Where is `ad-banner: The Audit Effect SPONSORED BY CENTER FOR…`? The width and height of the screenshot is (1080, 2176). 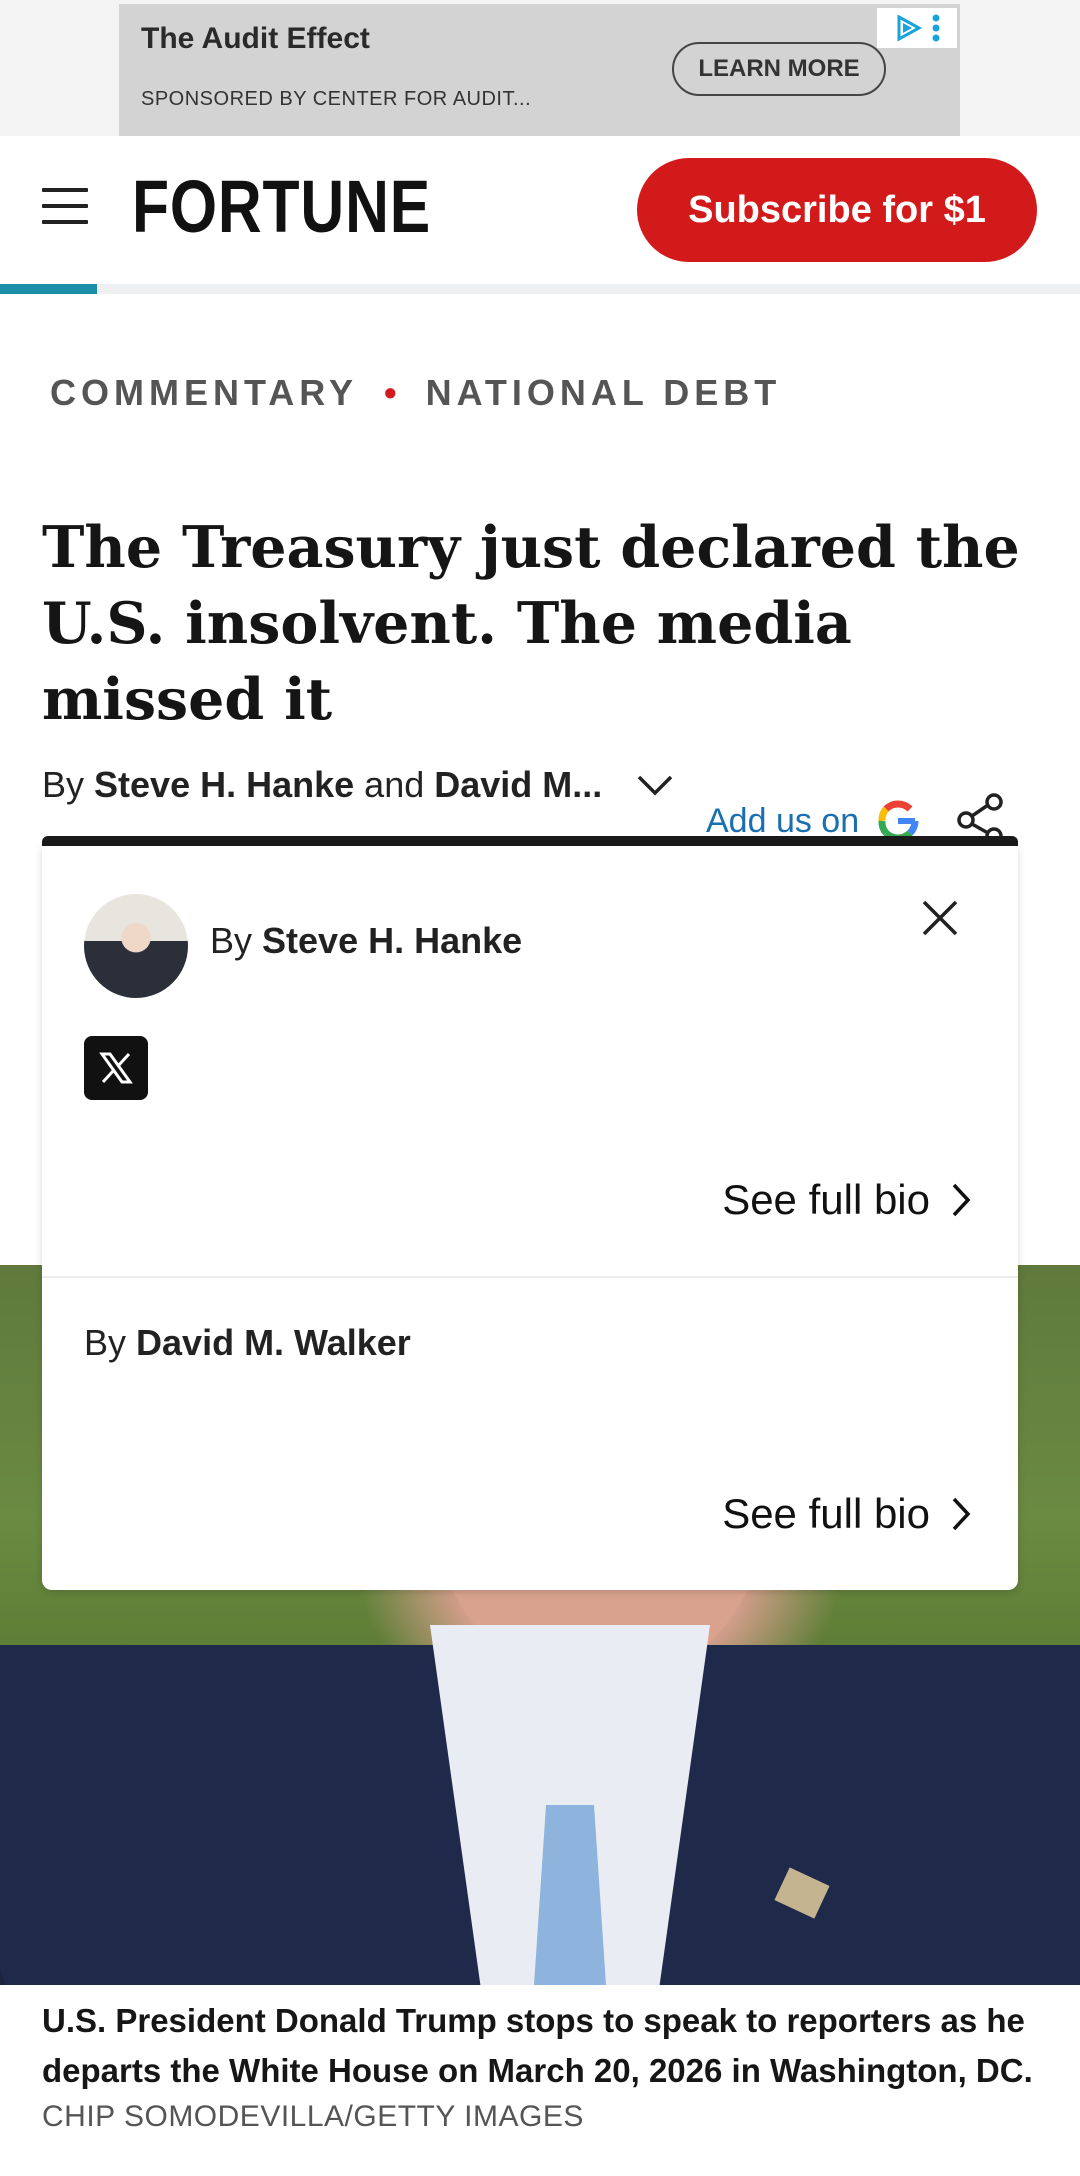 ad-banner: The Audit Effect SPONSORED BY CENTER FOR… is located at coordinates (539, 70).